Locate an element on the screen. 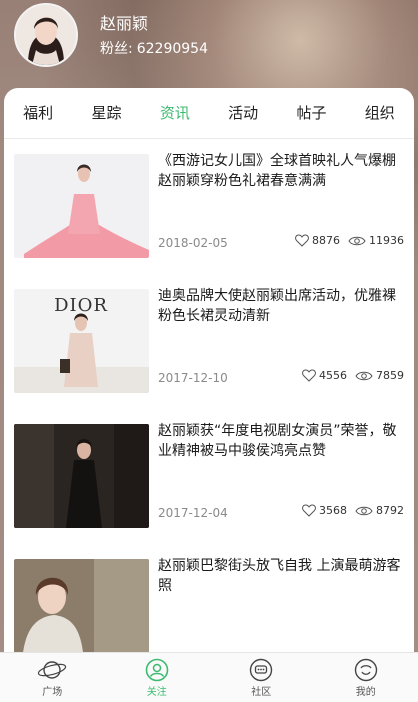 This screenshot has width=418, height=702. category-tabs: 福利 星踪 资讯 活动 帖子 组织 is located at coordinates (209, 113).